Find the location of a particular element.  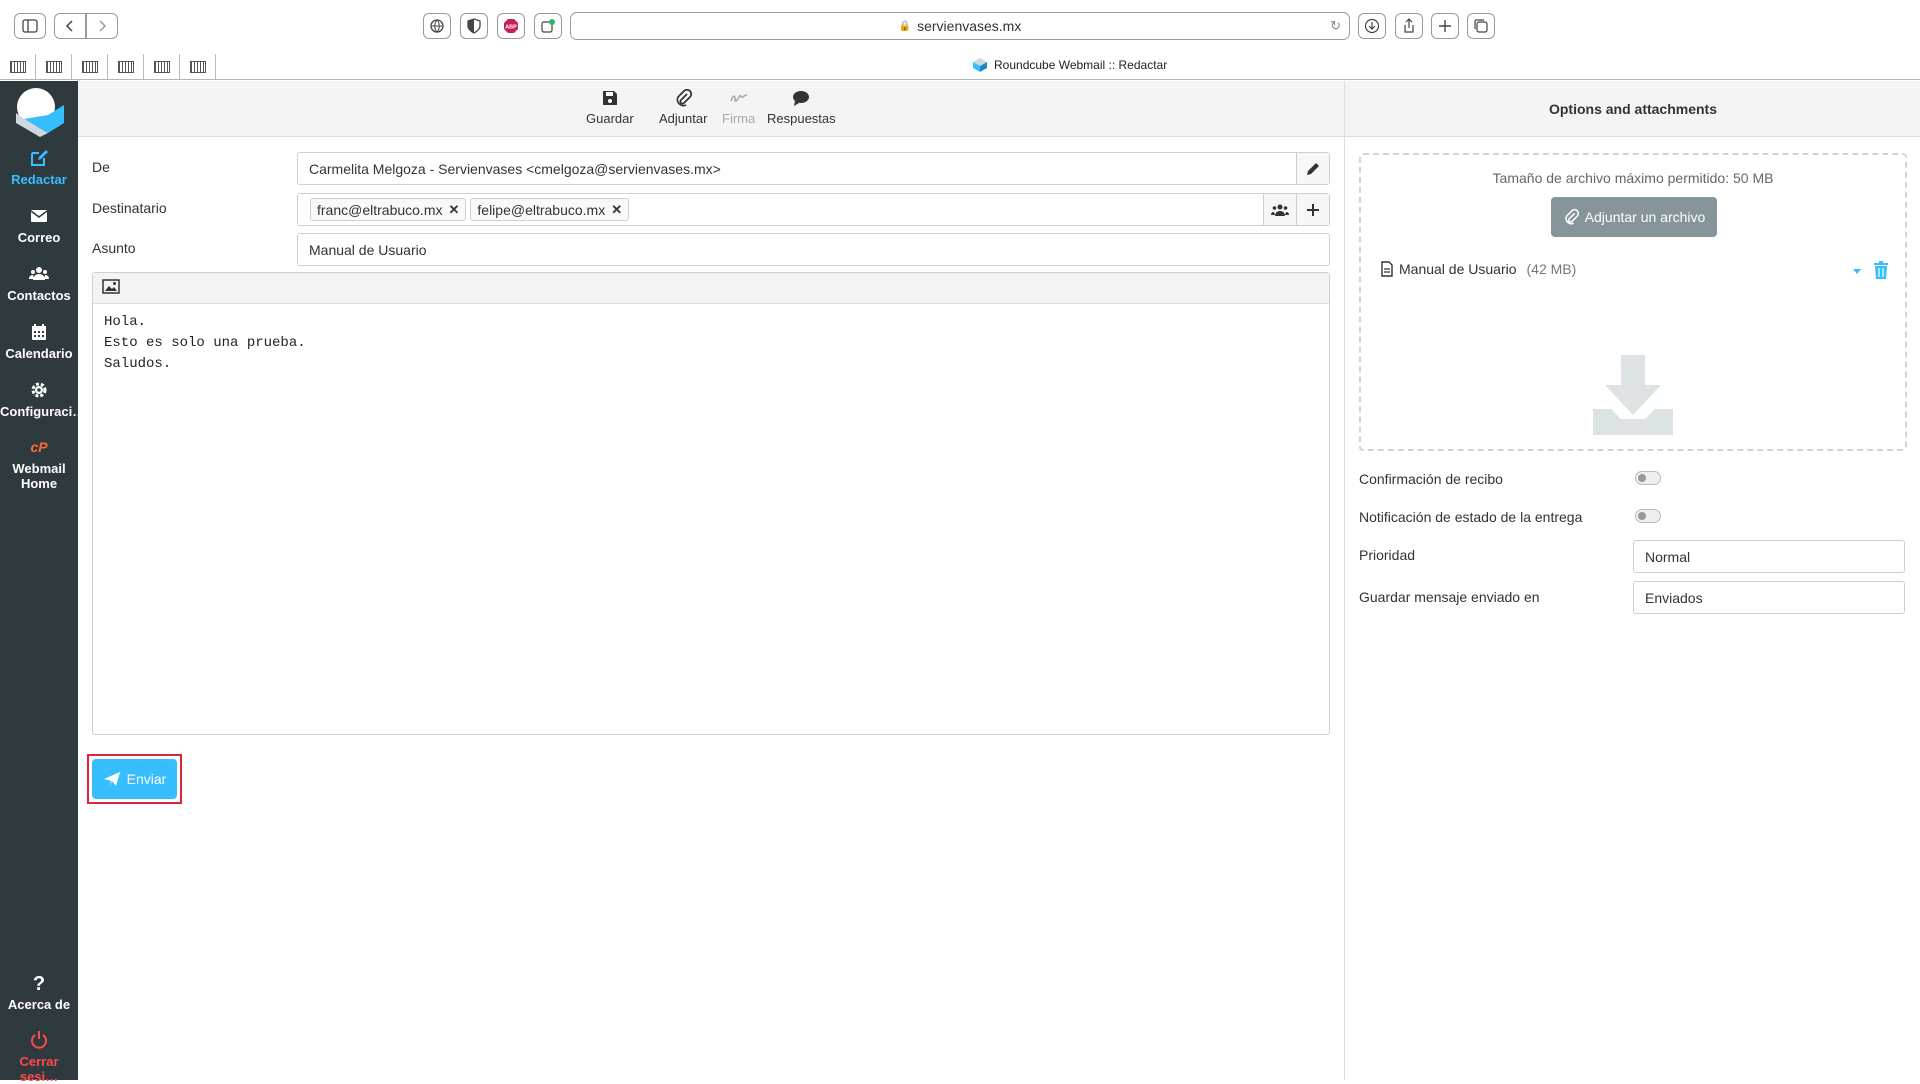

roundcube-logo is located at coordinates (39, 112).